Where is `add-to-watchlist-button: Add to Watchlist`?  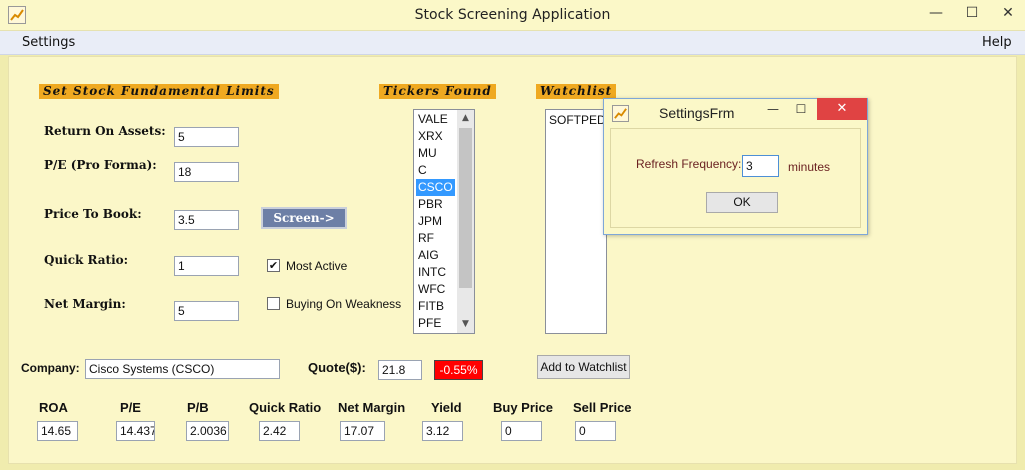
add-to-watchlist-button: Add to Watchlist is located at coordinates (583, 367).